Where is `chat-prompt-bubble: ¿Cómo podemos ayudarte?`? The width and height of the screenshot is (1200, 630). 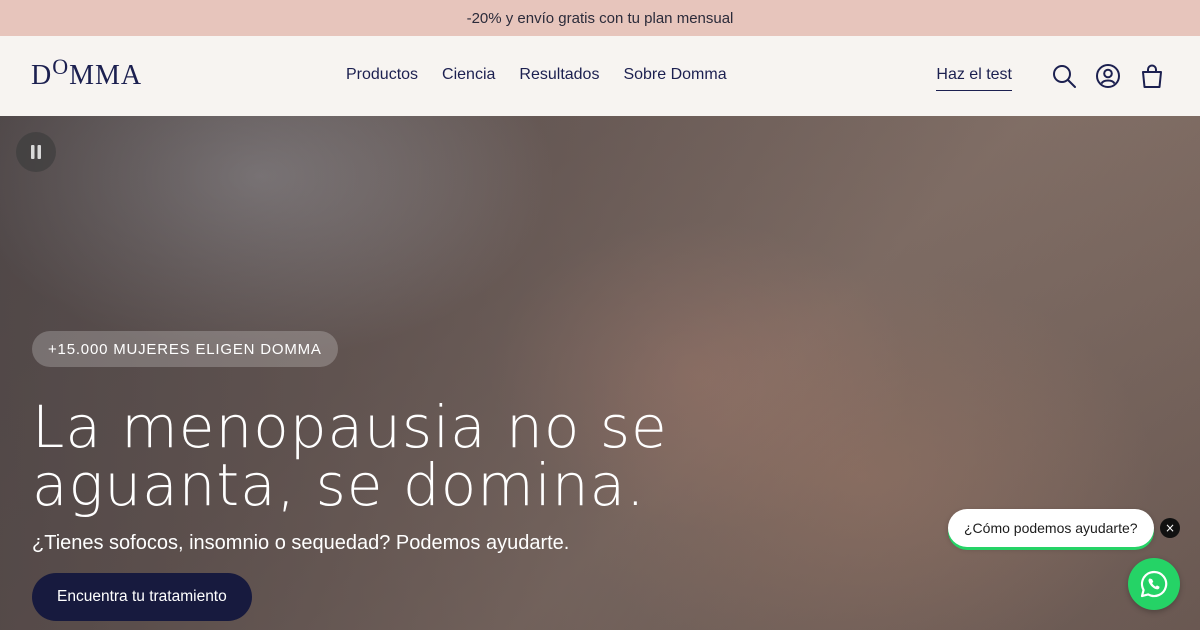 chat-prompt-bubble: ¿Cómo podemos ayudarte? is located at coordinates (1051, 528).